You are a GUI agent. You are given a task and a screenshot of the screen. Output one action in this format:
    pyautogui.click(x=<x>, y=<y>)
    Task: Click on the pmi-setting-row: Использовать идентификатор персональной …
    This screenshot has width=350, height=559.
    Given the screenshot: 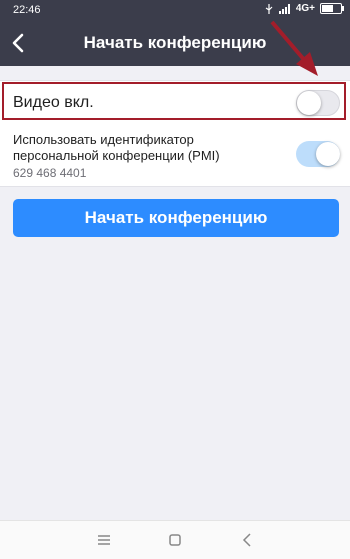 What is the action you would take?
    pyautogui.click(x=175, y=155)
    